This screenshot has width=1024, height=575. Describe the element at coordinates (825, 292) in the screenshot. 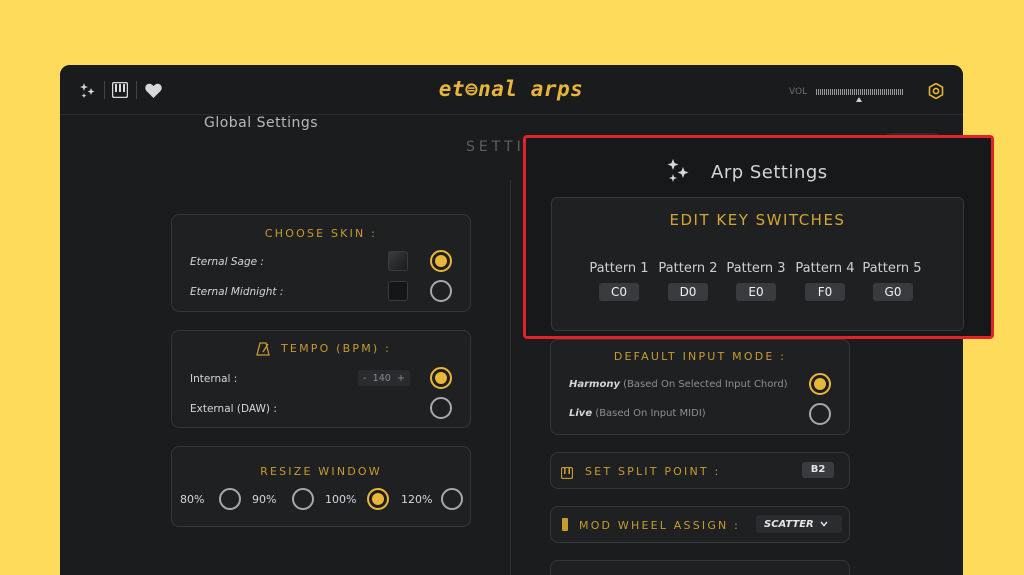

I see `pattern-key-switch: F0` at that location.